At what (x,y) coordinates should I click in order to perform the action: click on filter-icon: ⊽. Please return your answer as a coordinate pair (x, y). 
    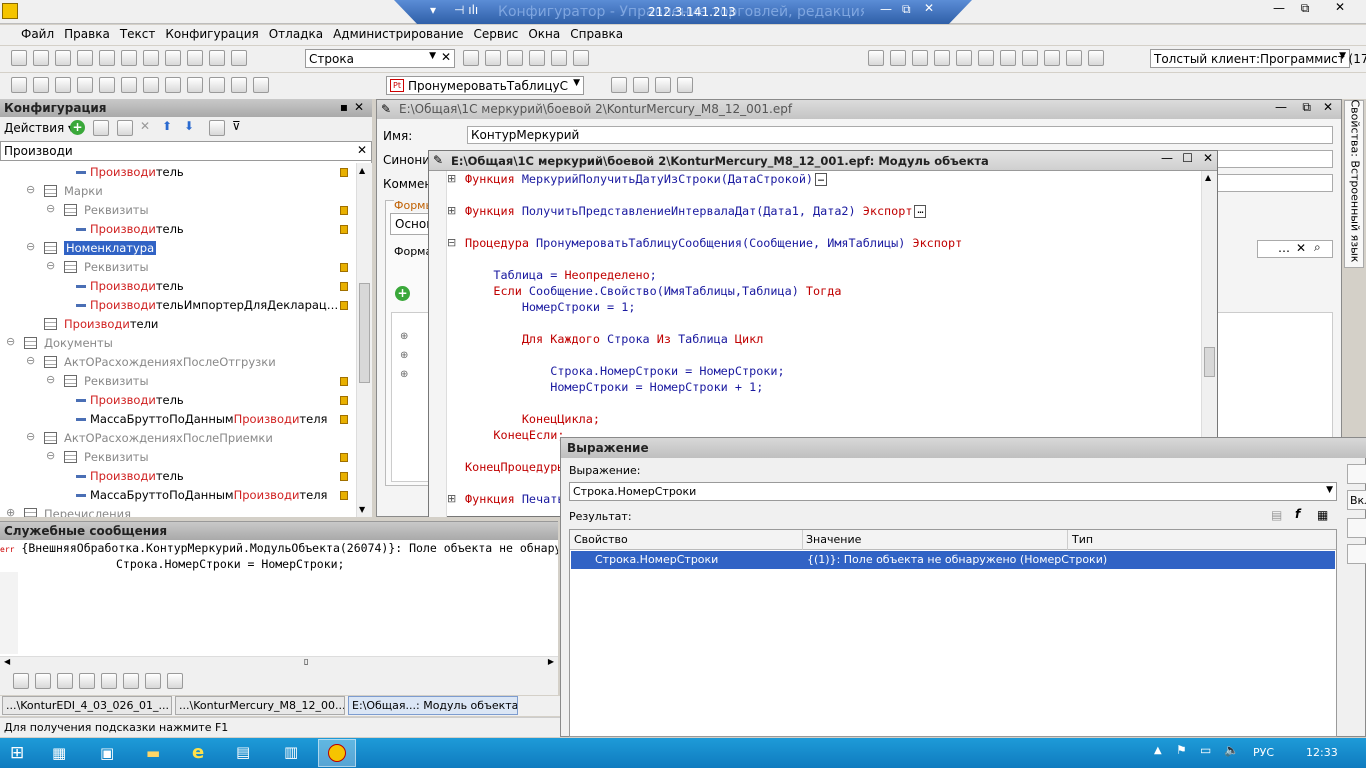
    Looking at the image, I should click on (236, 126).